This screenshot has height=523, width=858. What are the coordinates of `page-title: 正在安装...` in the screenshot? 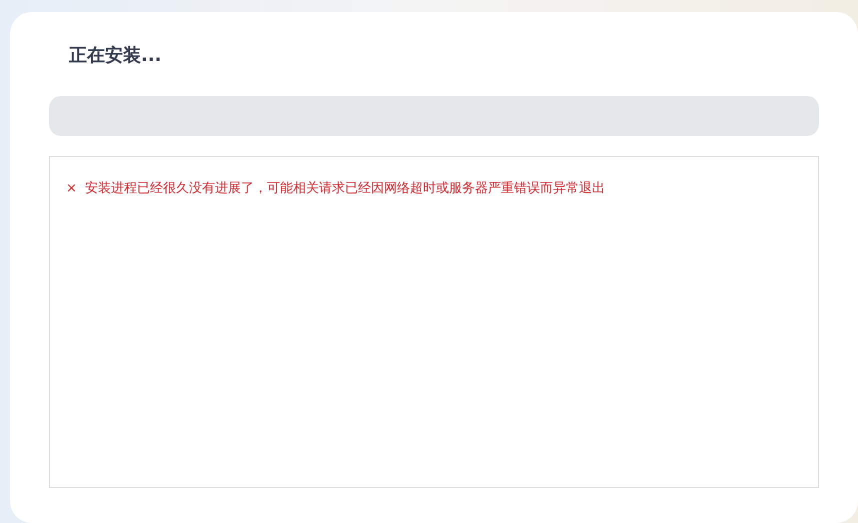 It's located at (115, 56).